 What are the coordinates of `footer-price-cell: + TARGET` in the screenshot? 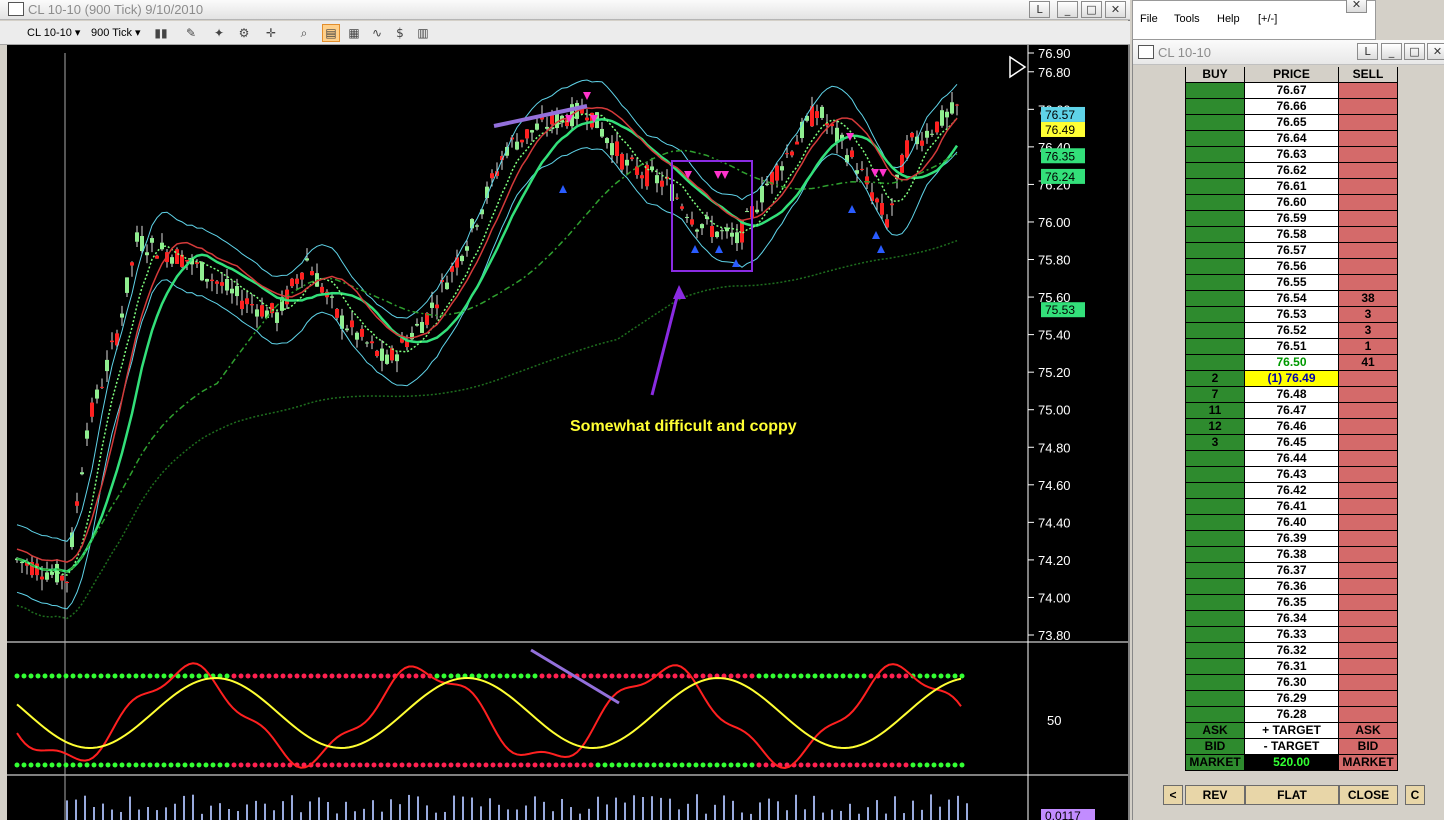 It's located at (1292, 731).